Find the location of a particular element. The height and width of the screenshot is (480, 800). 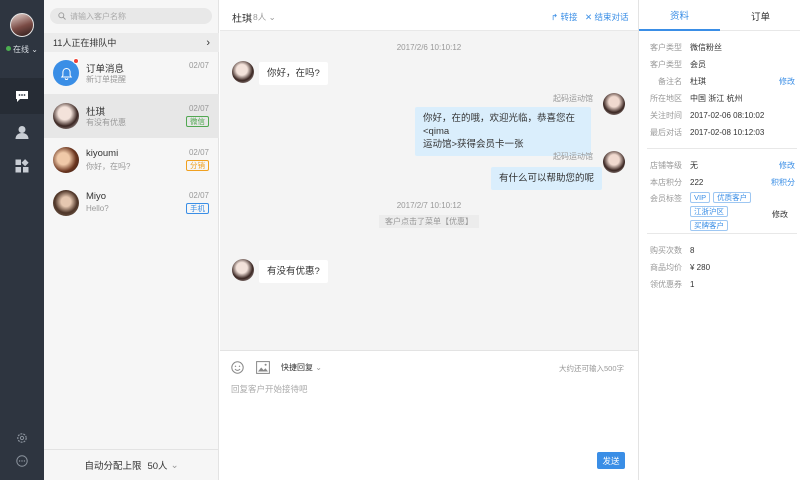

status-label: 在线 is located at coordinates (21, 49).